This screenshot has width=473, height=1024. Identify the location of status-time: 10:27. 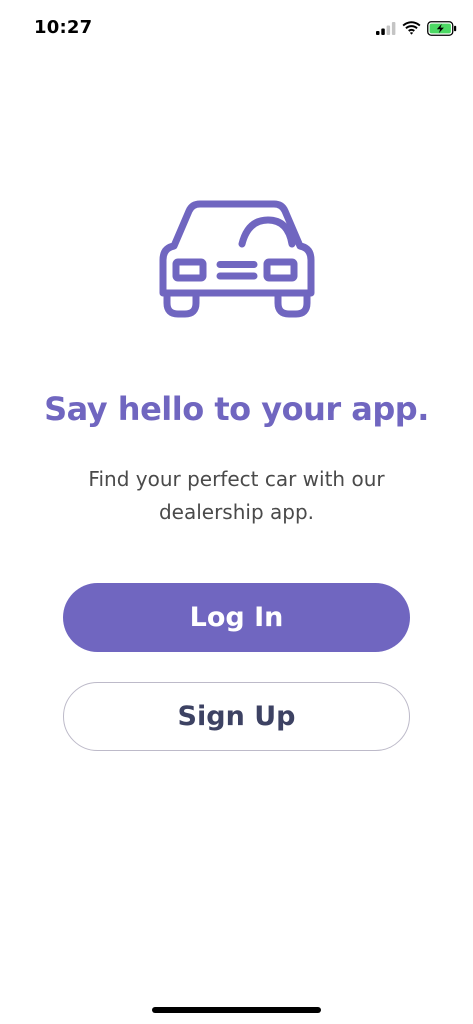
(63, 27).